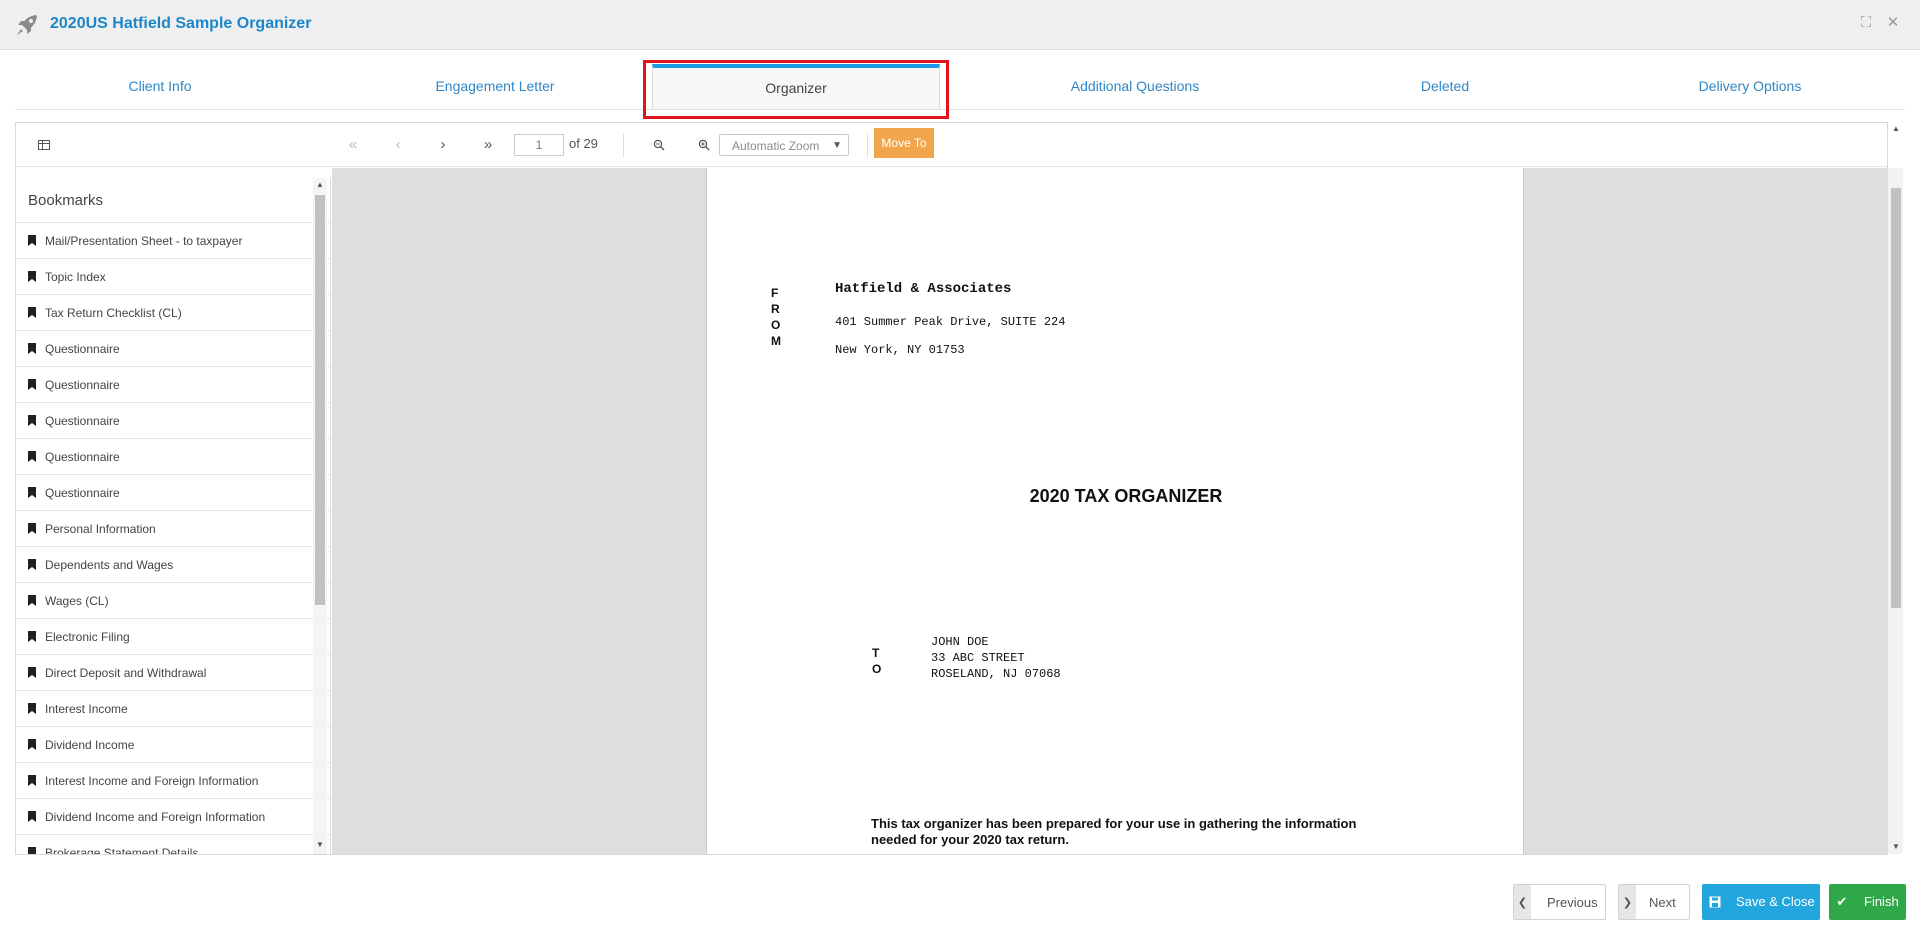 Image resolution: width=1920 pixels, height=937 pixels. I want to click on chevron-right-icon: ❯, so click(1627, 902).